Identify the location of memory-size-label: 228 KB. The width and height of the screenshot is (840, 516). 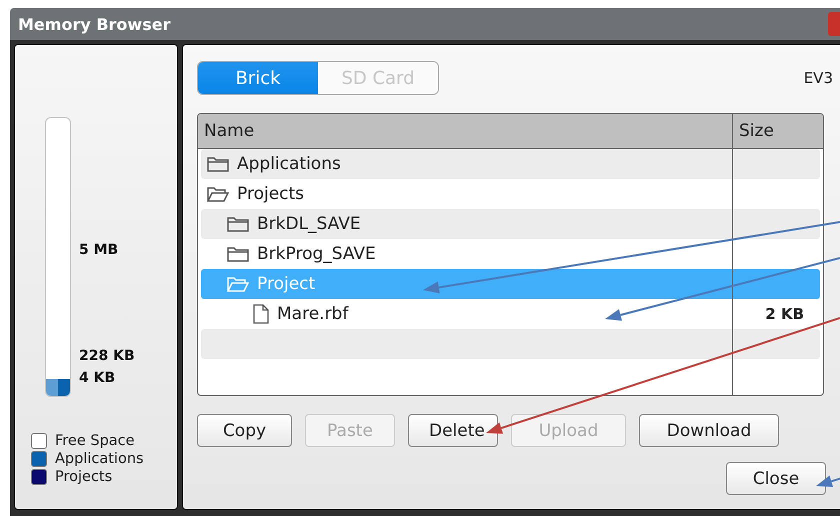
(107, 356).